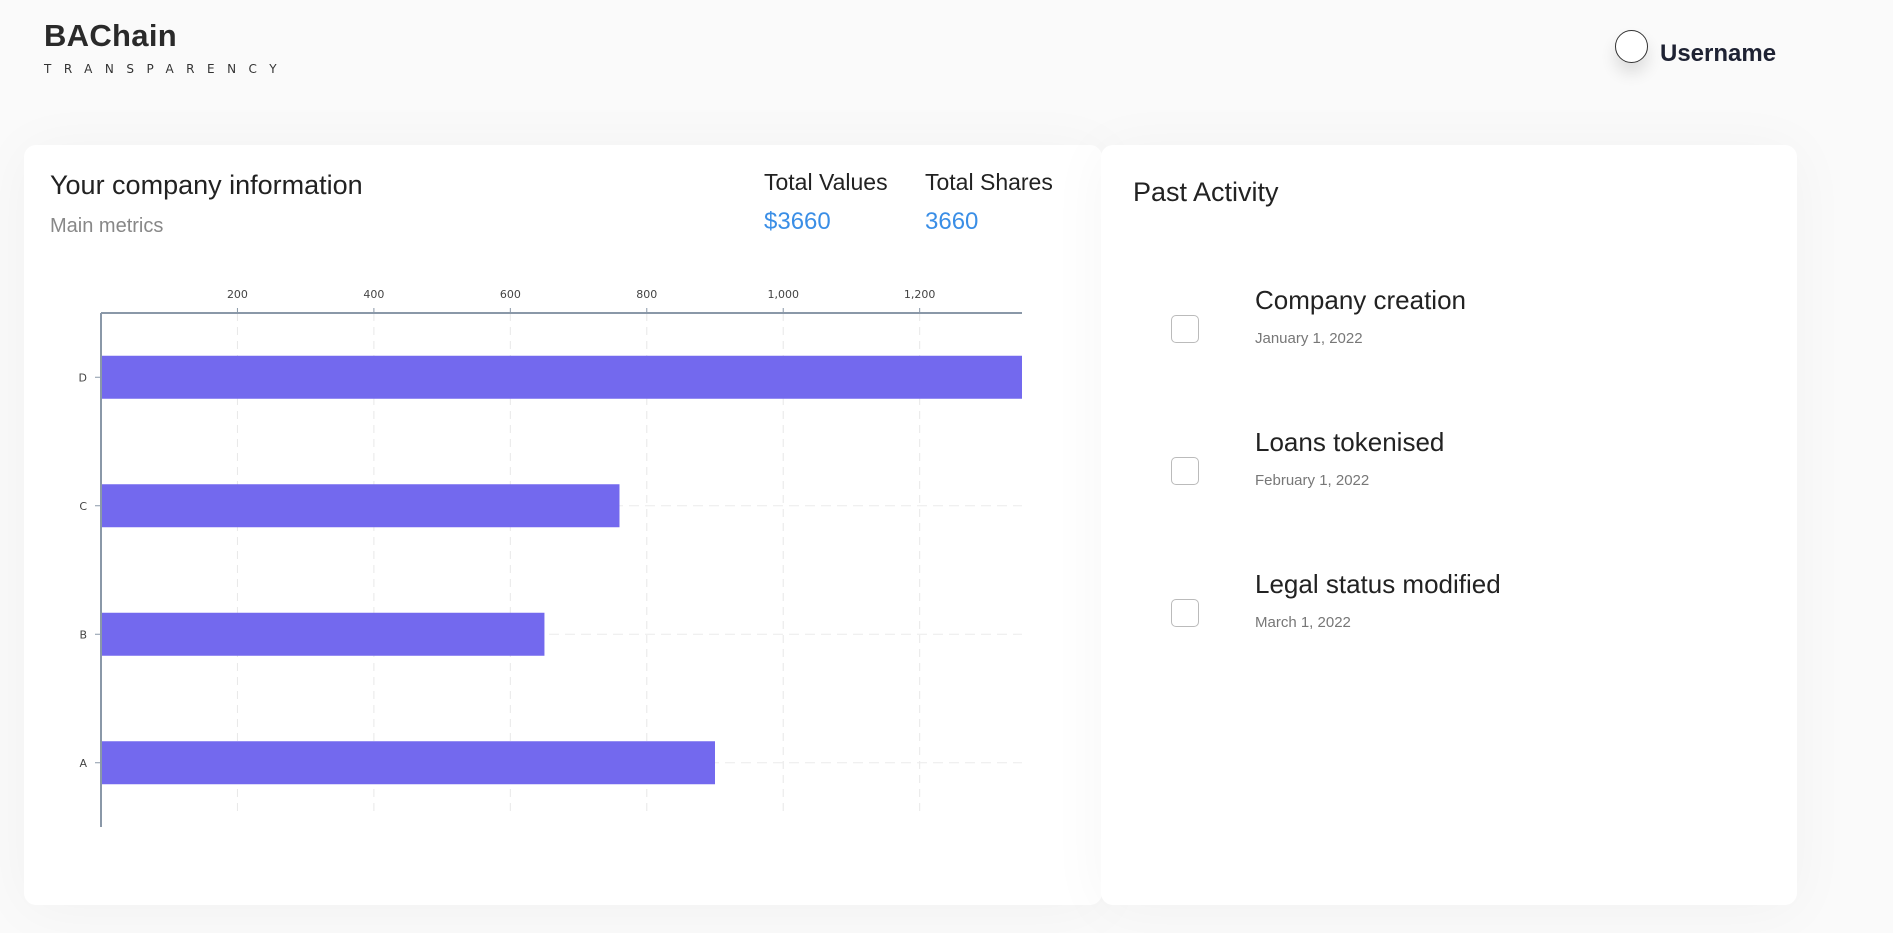  What do you see at coordinates (1378, 584) in the screenshot?
I see `activity-name: Legal status modified` at bounding box center [1378, 584].